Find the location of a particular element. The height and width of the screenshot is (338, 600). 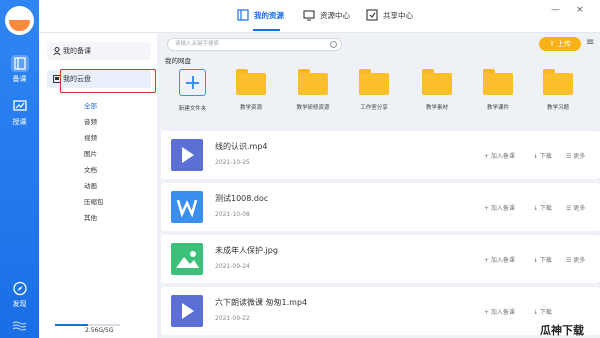

rail-item-teach: 授课 is located at coordinates (19, 112).